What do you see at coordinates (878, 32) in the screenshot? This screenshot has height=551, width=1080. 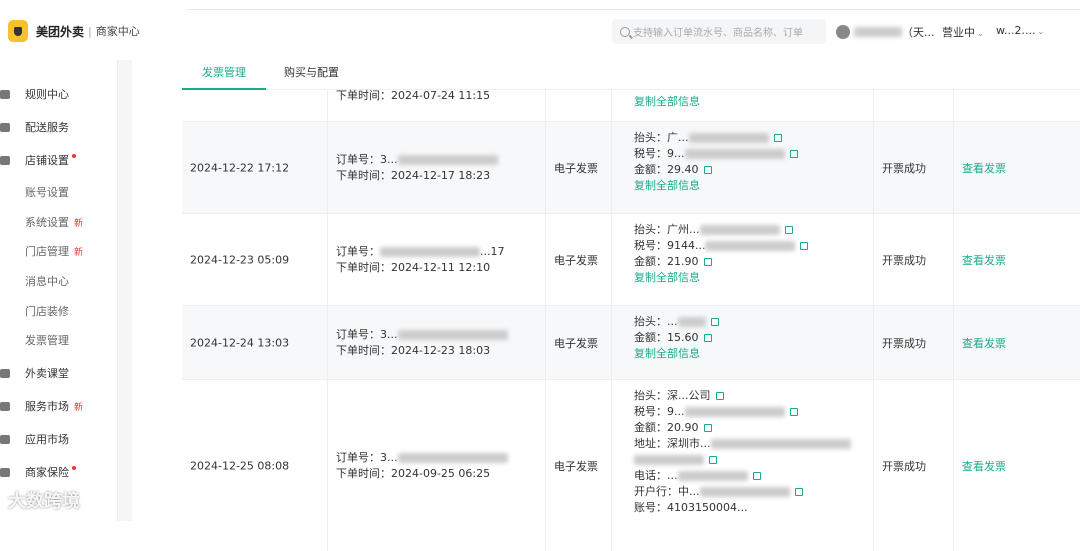 I see `blurred-username` at bounding box center [878, 32].